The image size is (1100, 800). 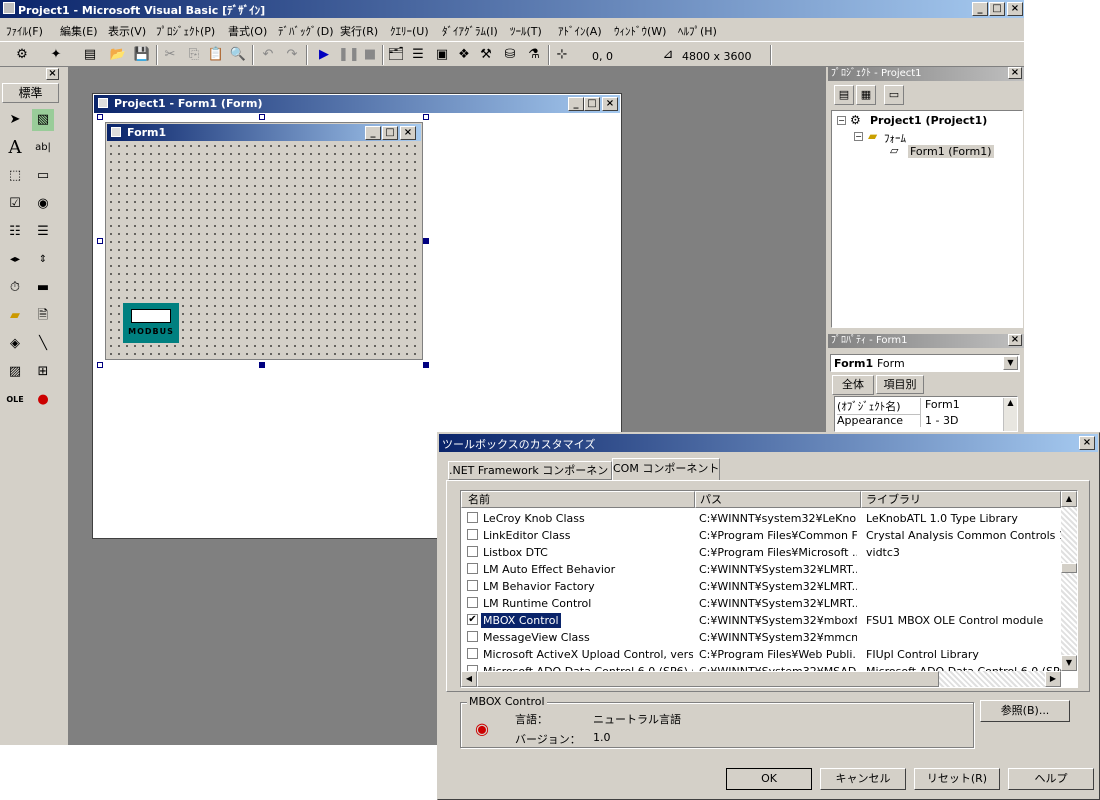 I want to click on menu-format: 書式(O), so click(x=247, y=31).